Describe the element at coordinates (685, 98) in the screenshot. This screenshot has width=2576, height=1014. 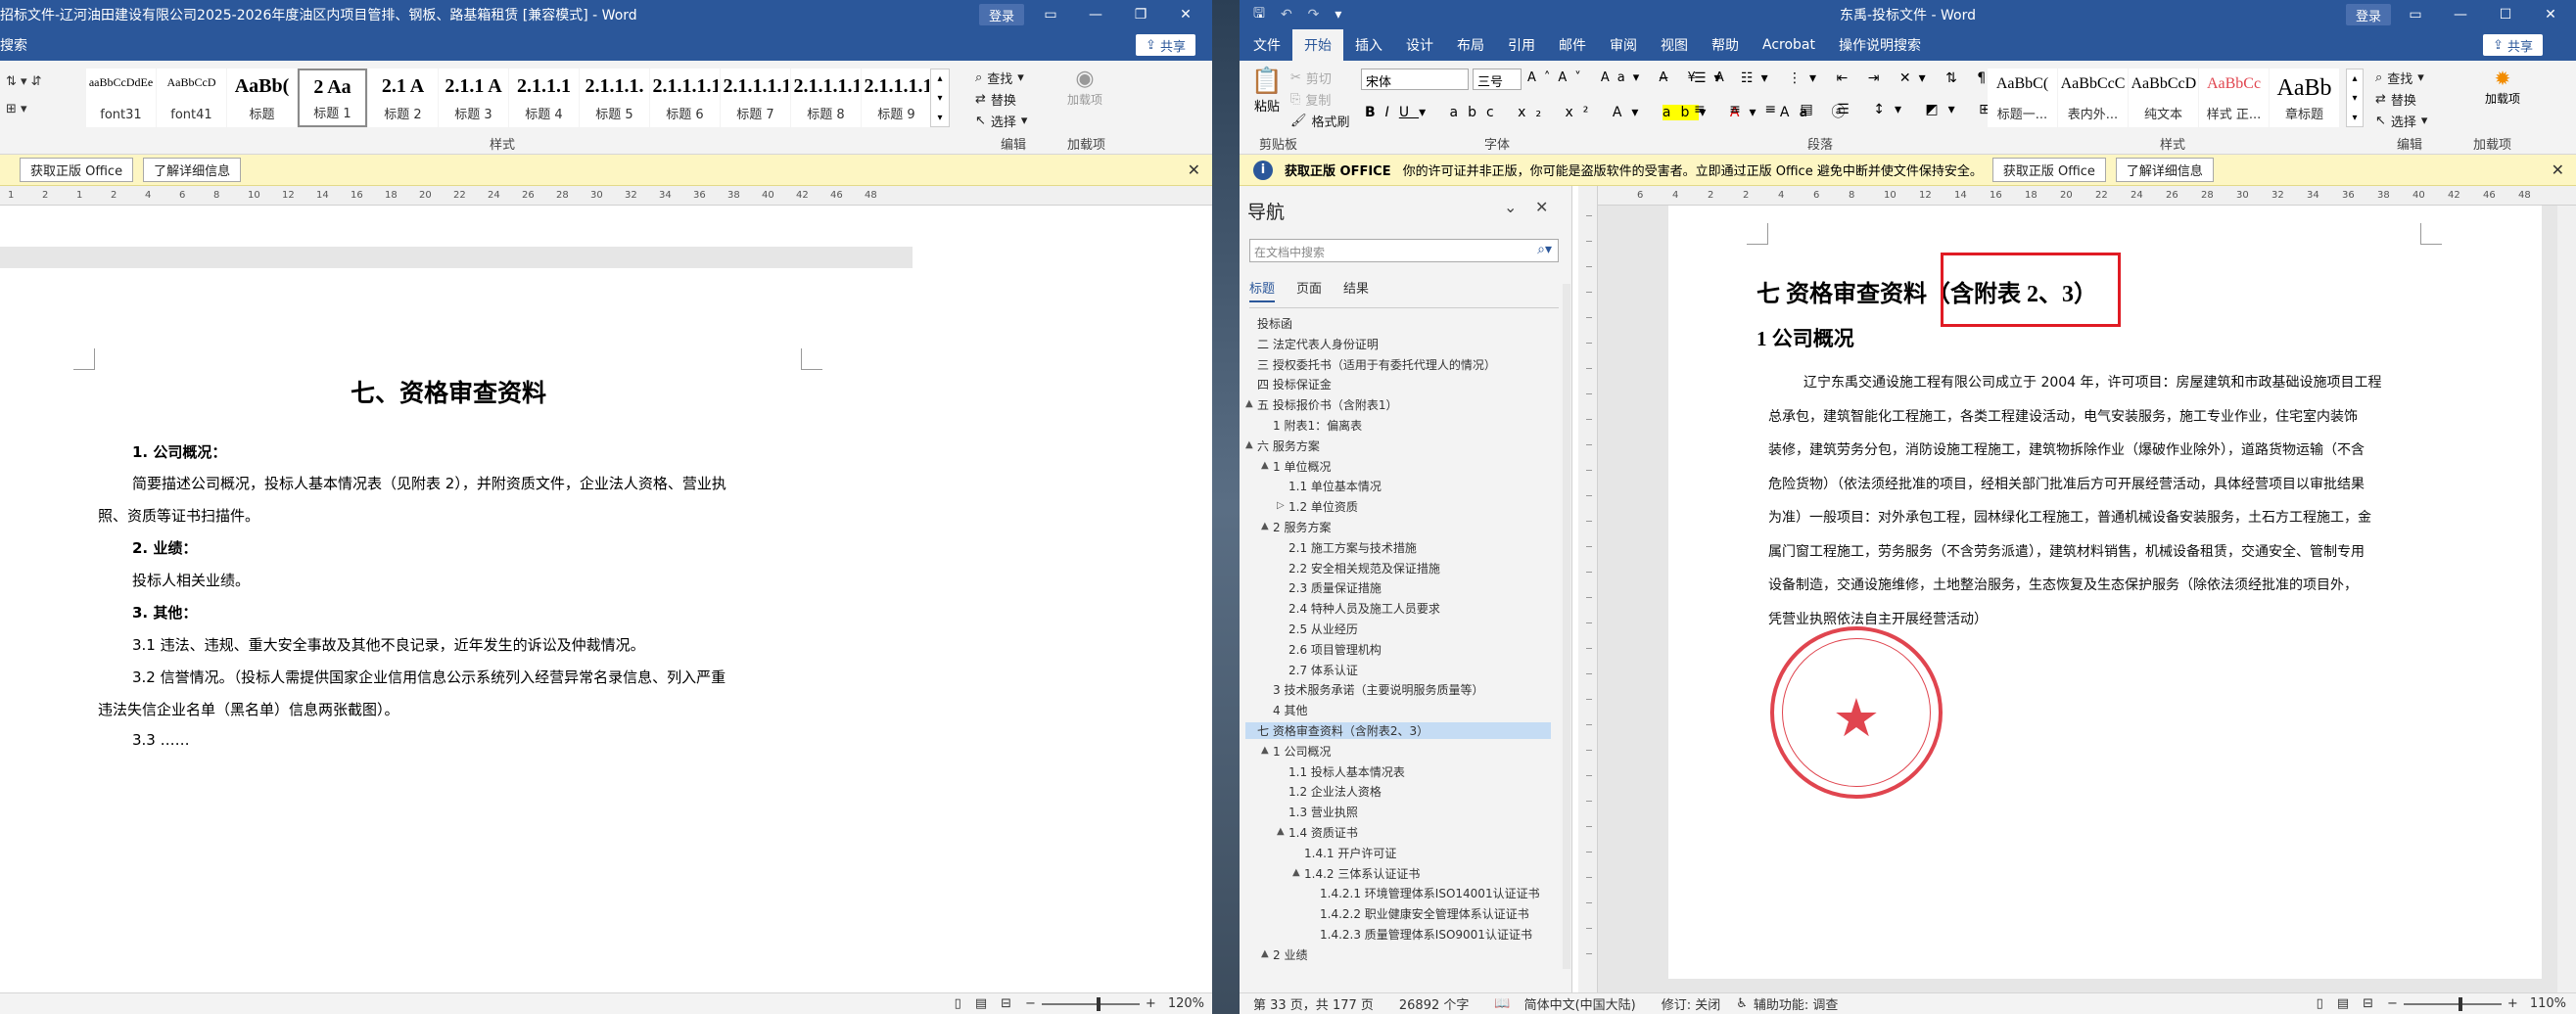
I see `left-style-8: 2.1.1.1.1 标题 6` at that location.